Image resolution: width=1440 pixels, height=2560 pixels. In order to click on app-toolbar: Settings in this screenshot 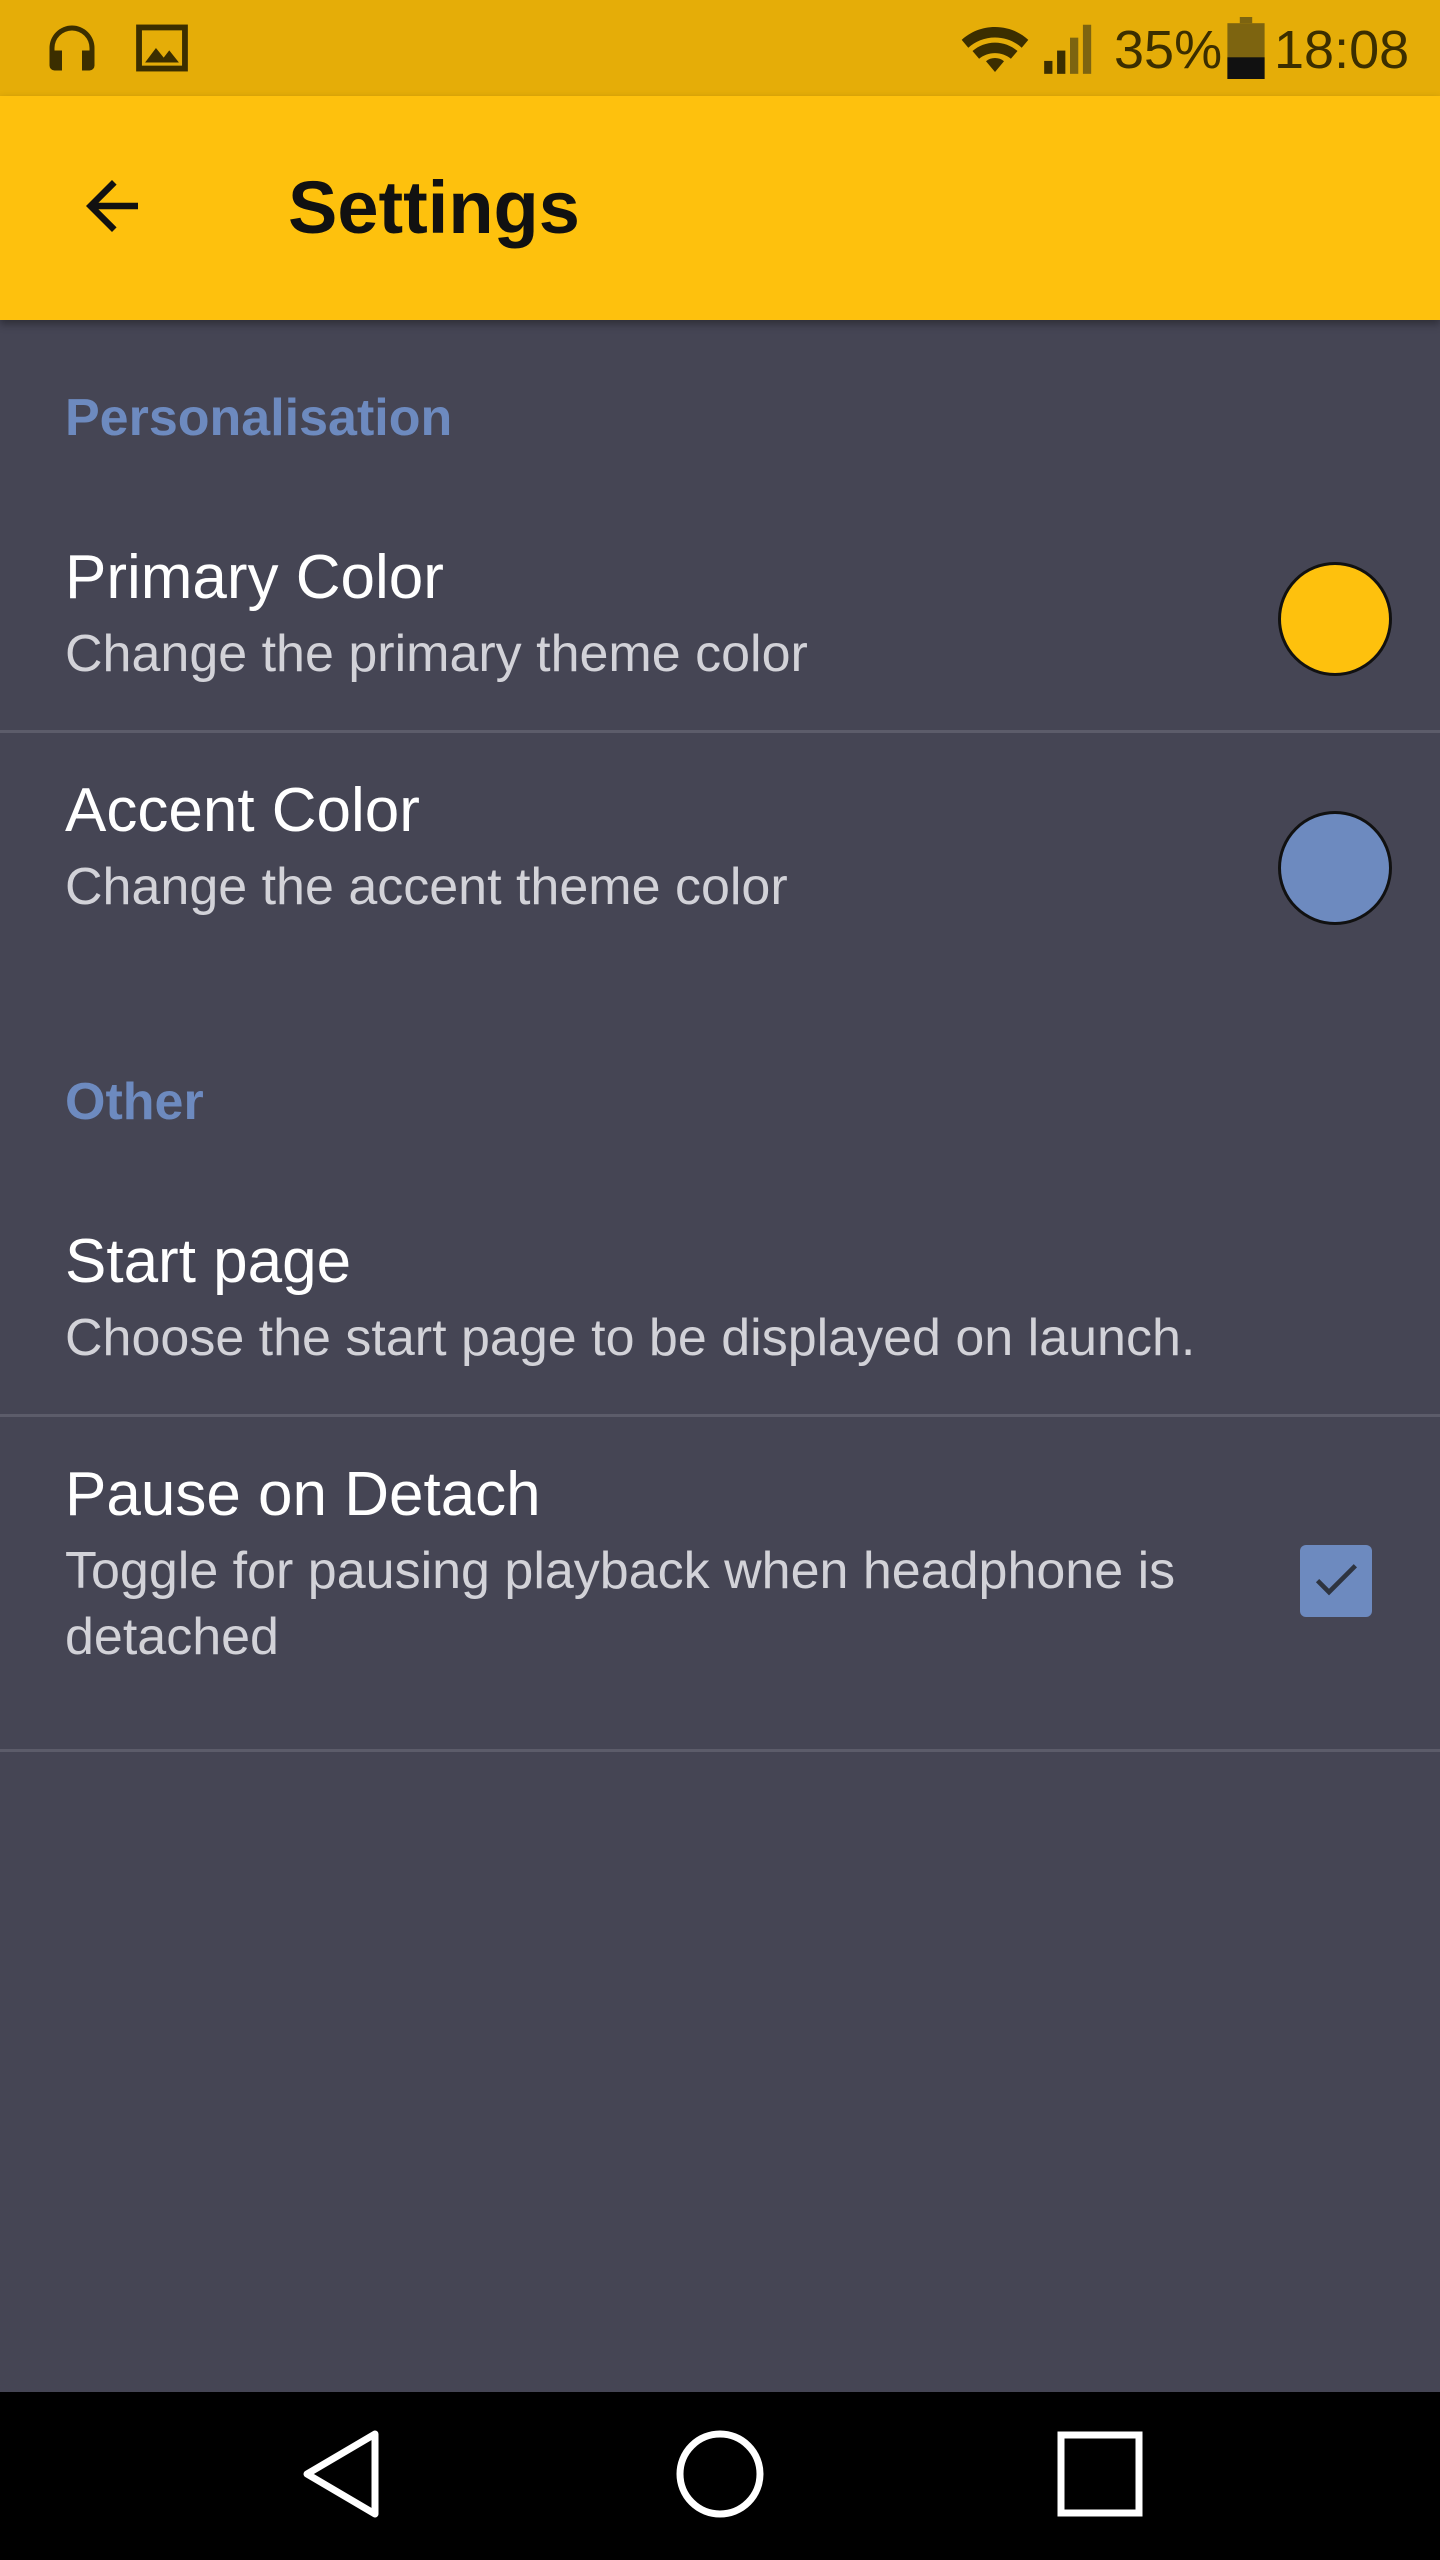, I will do `click(720, 208)`.